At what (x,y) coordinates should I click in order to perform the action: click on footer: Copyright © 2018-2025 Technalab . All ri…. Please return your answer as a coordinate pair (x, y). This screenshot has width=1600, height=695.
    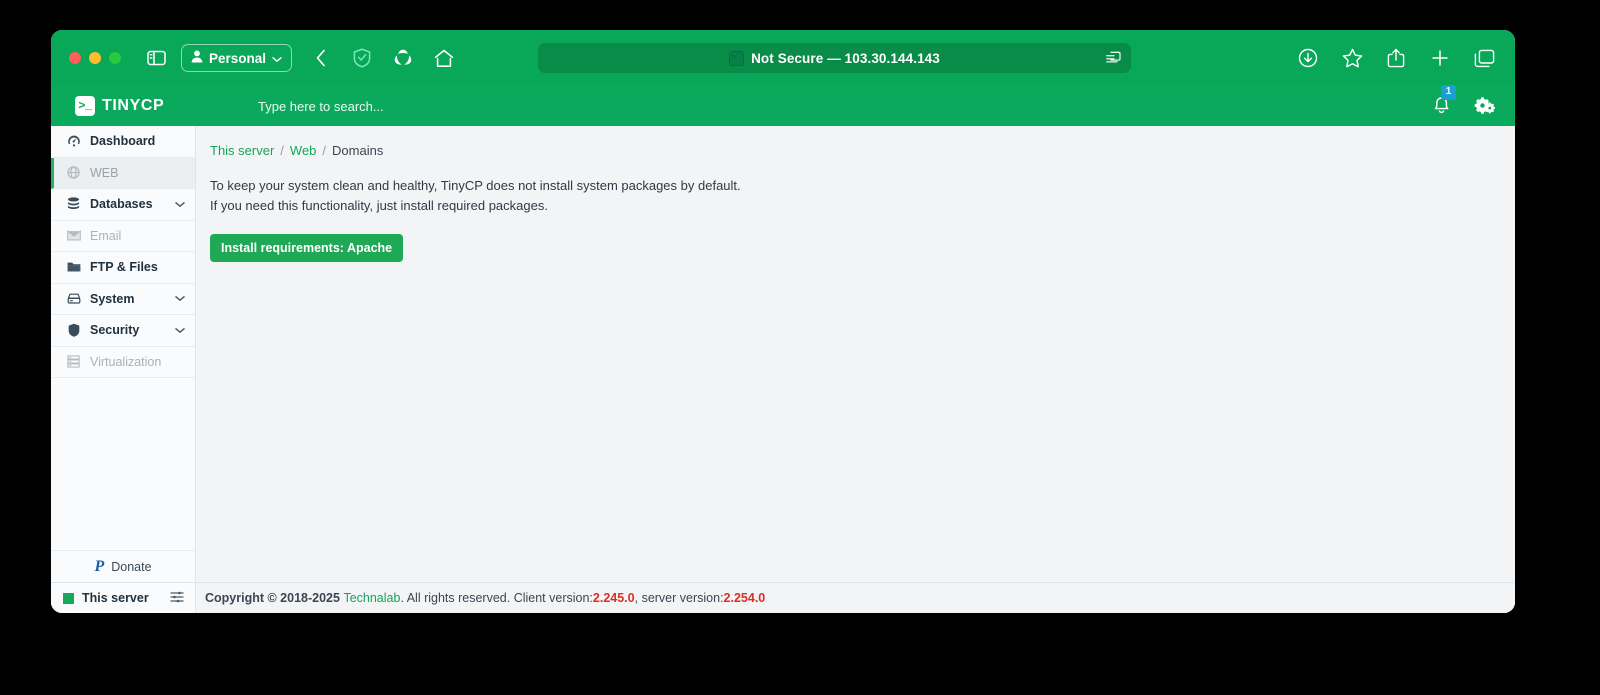
    Looking at the image, I should click on (855, 597).